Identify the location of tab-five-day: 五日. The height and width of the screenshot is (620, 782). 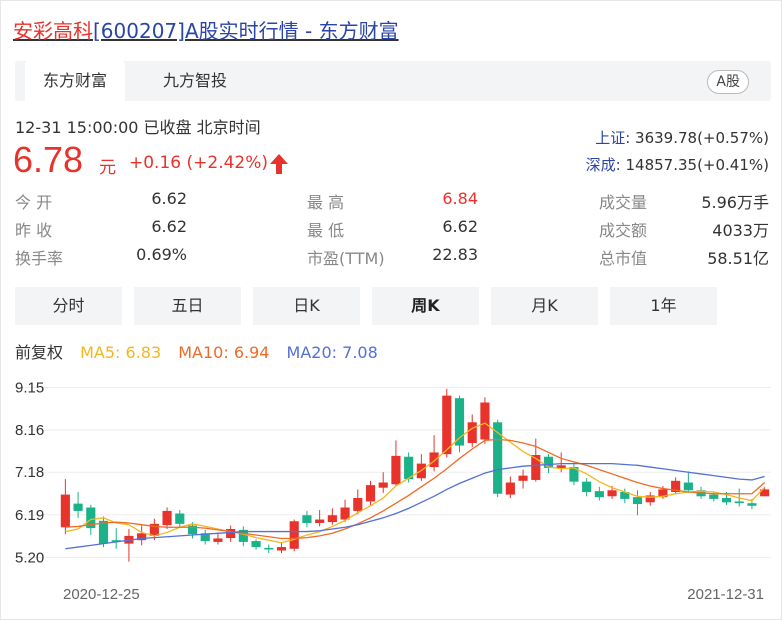
(187, 306).